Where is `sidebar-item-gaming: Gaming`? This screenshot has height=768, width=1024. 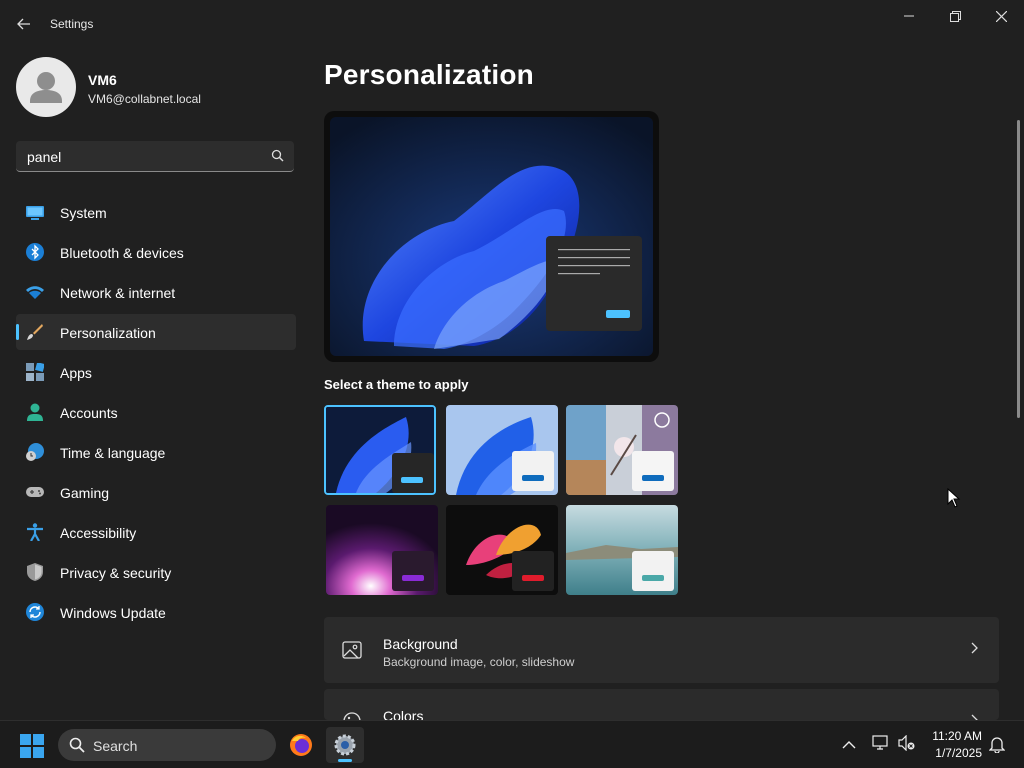
sidebar-item-gaming: Gaming is located at coordinates (156, 492).